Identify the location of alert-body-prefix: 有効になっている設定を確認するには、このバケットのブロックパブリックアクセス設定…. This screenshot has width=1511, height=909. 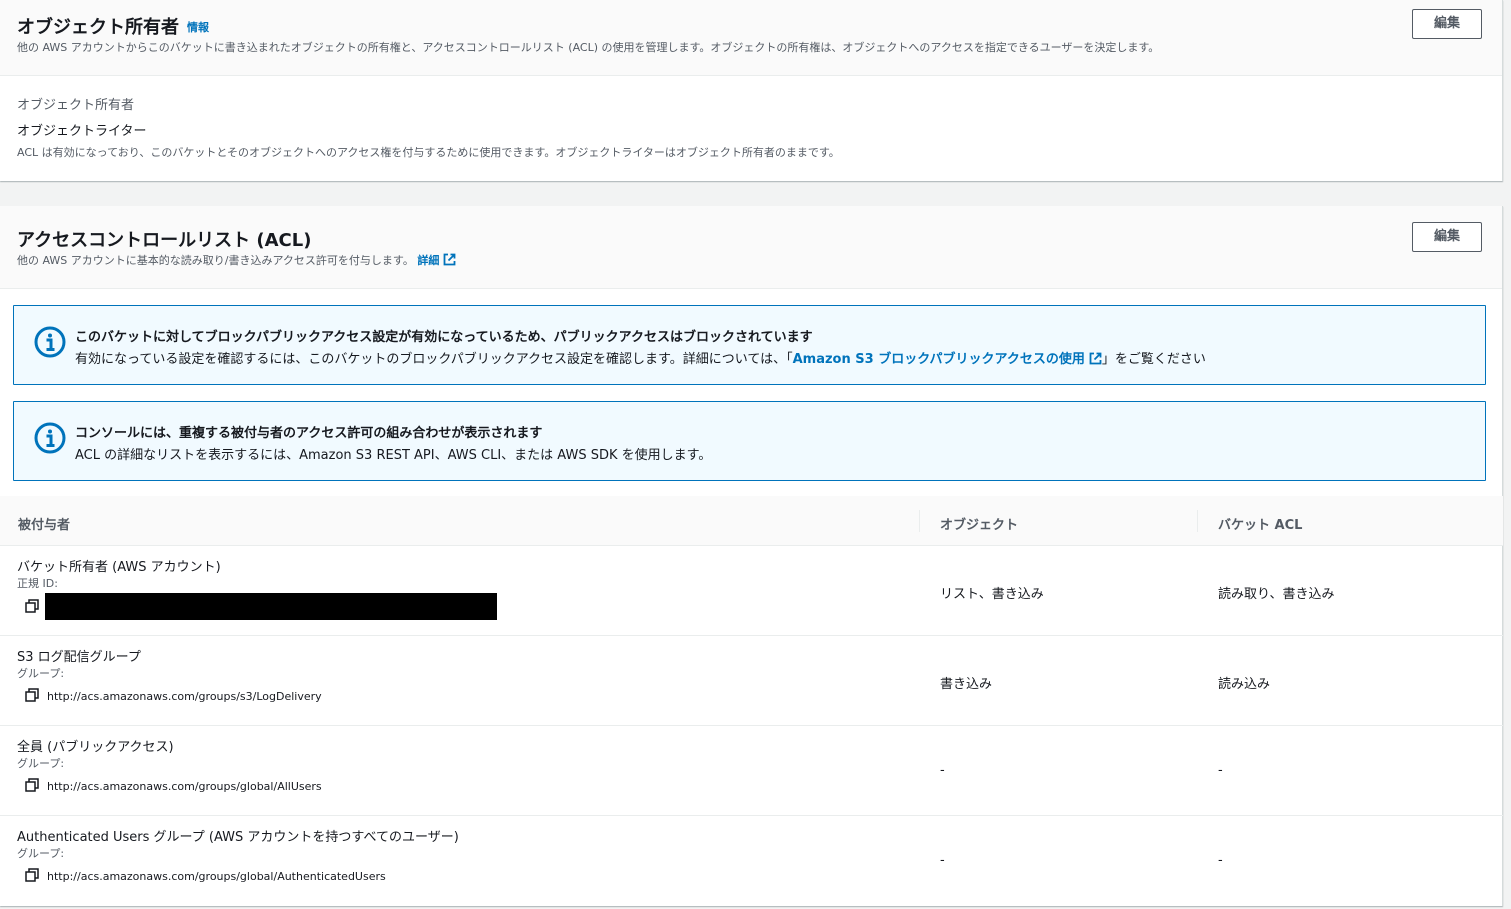
(434, 359).